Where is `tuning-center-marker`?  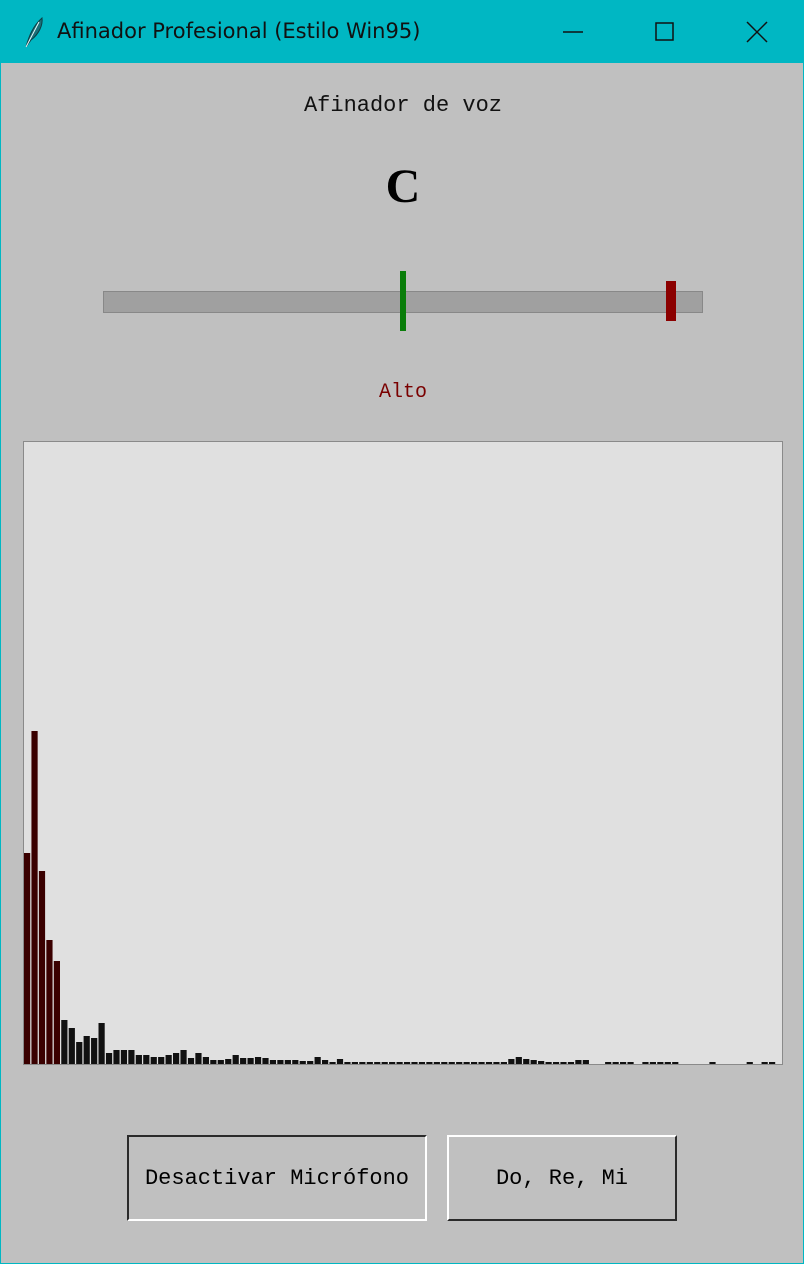 tuning-center-marker is located at coordinates (403, 301).